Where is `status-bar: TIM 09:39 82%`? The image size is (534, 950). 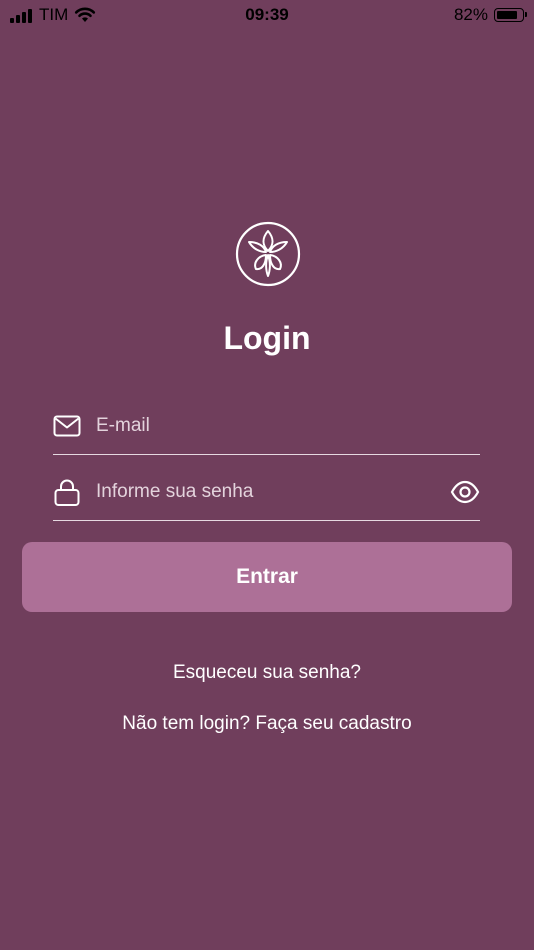
status-bar: TIM 09:39 82% is located at coordinates (267, 15).